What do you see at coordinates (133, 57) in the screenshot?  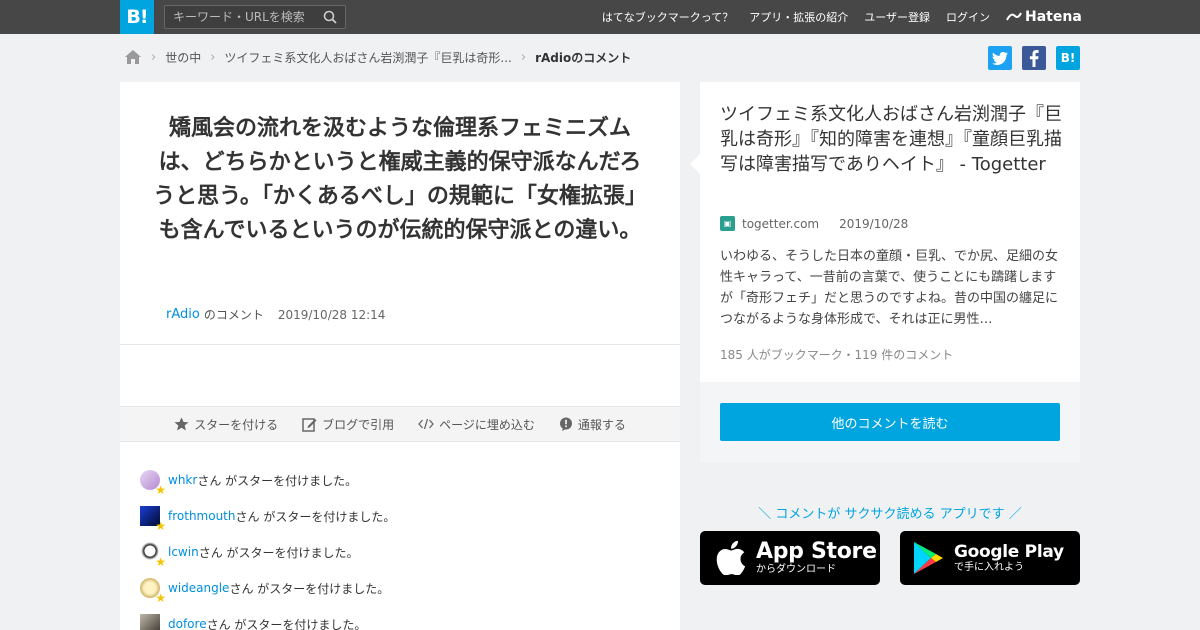 I see `home-icon` at bounding box center [133, 57].